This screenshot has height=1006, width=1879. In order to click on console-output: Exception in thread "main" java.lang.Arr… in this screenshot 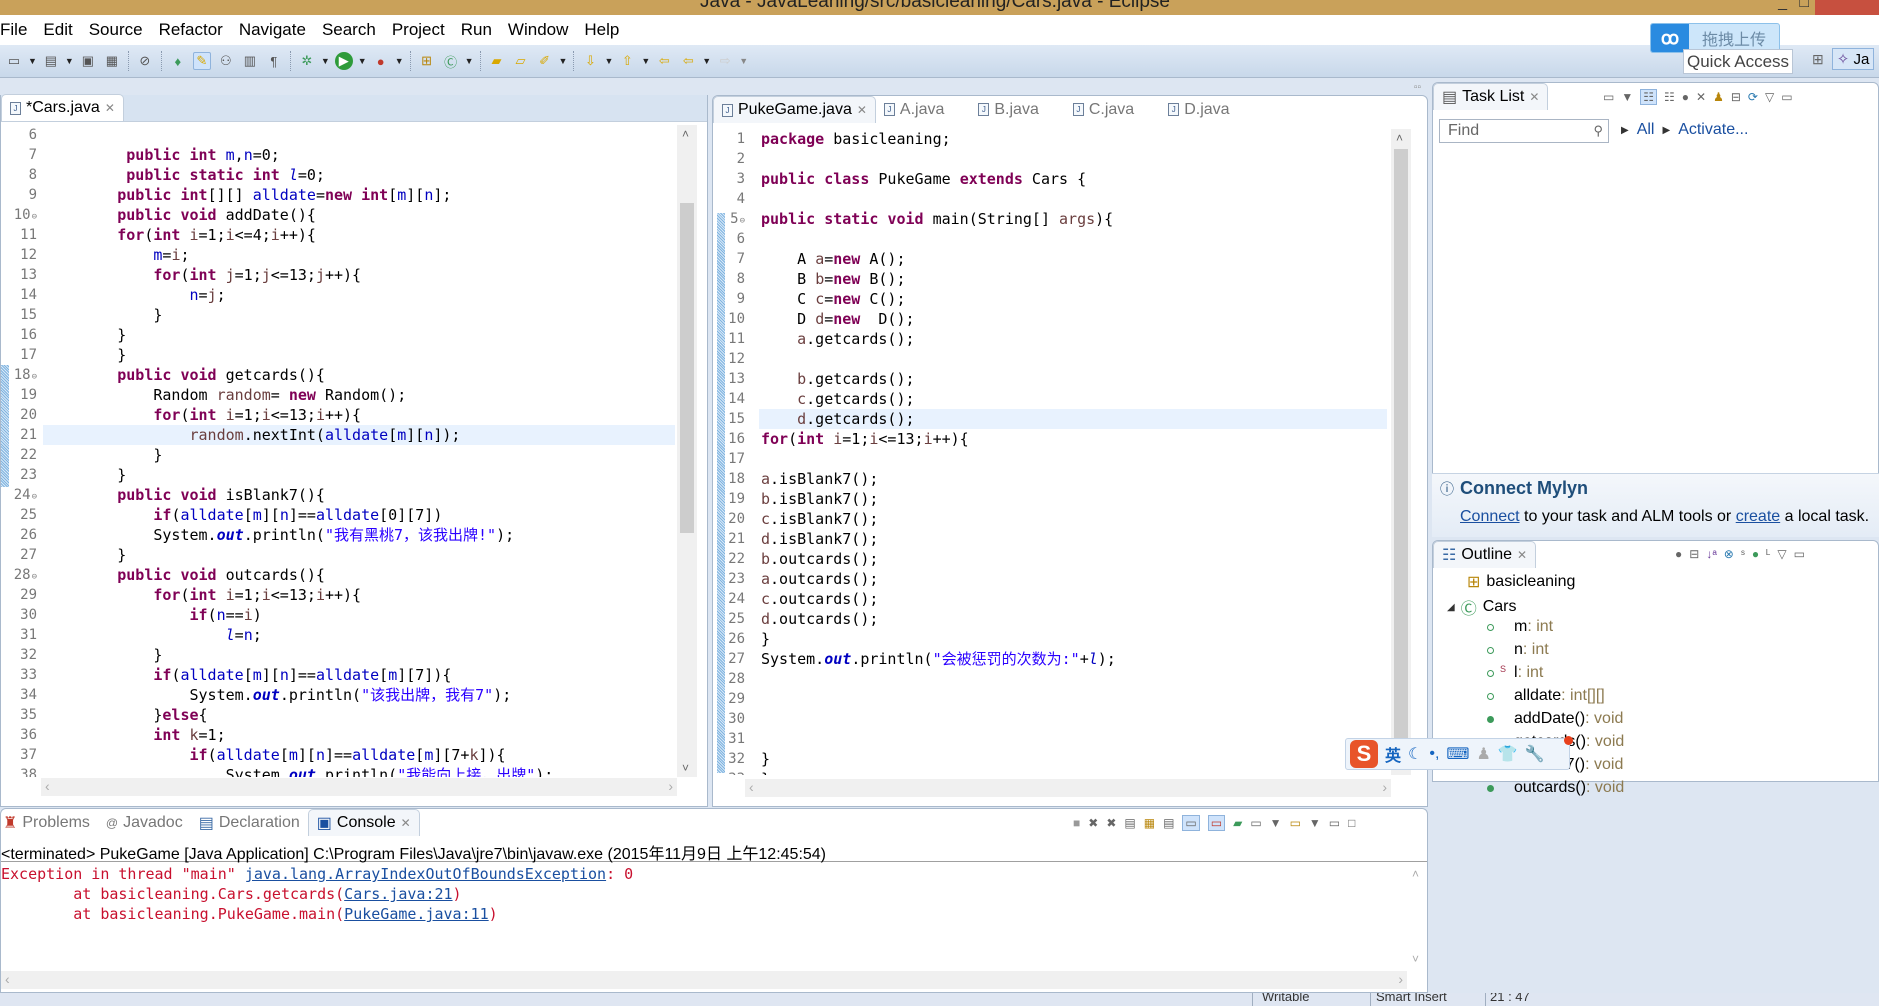, I will do `click(704, 915)`.